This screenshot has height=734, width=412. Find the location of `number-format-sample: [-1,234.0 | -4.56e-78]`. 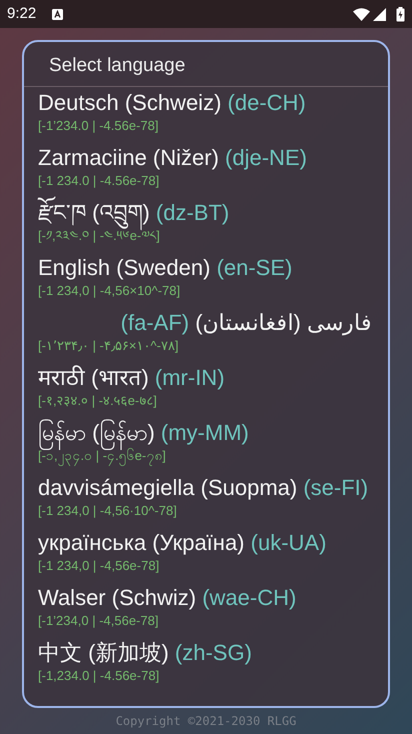

number-format-sample: [-1,234.0 | -4.56e-78] is located at coordinates (99, 675).